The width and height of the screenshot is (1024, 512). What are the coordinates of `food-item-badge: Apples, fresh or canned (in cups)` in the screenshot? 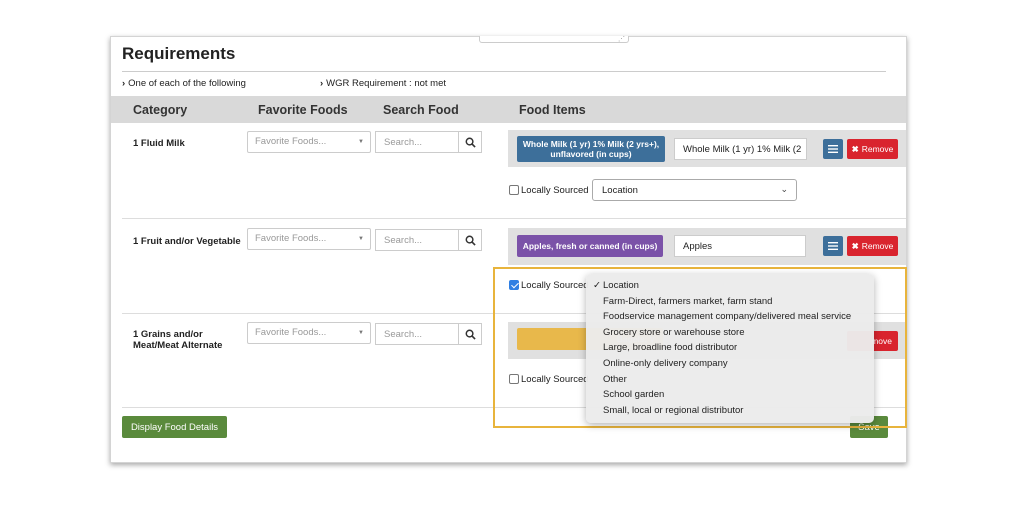 It's located at (590, 246).